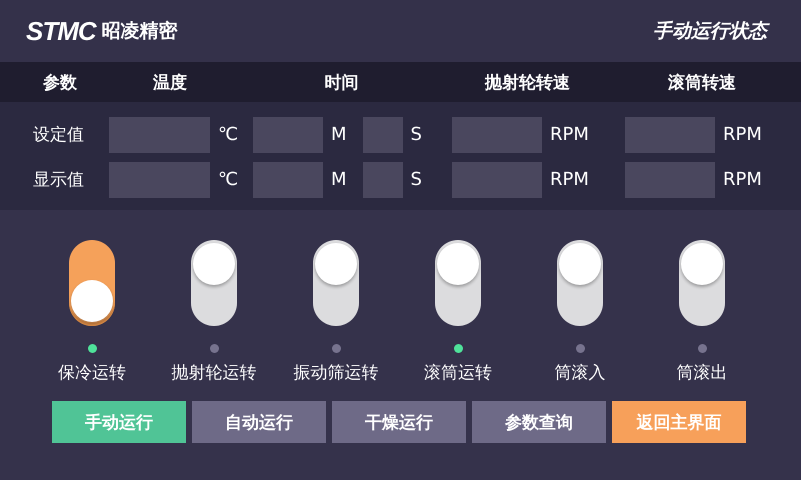 This screenshot has width=801, height=480. What do you see at coordinates (702, 83) in the screenshot?
I see `column-header: 滚筒转速` at bounding box center [702, 83].